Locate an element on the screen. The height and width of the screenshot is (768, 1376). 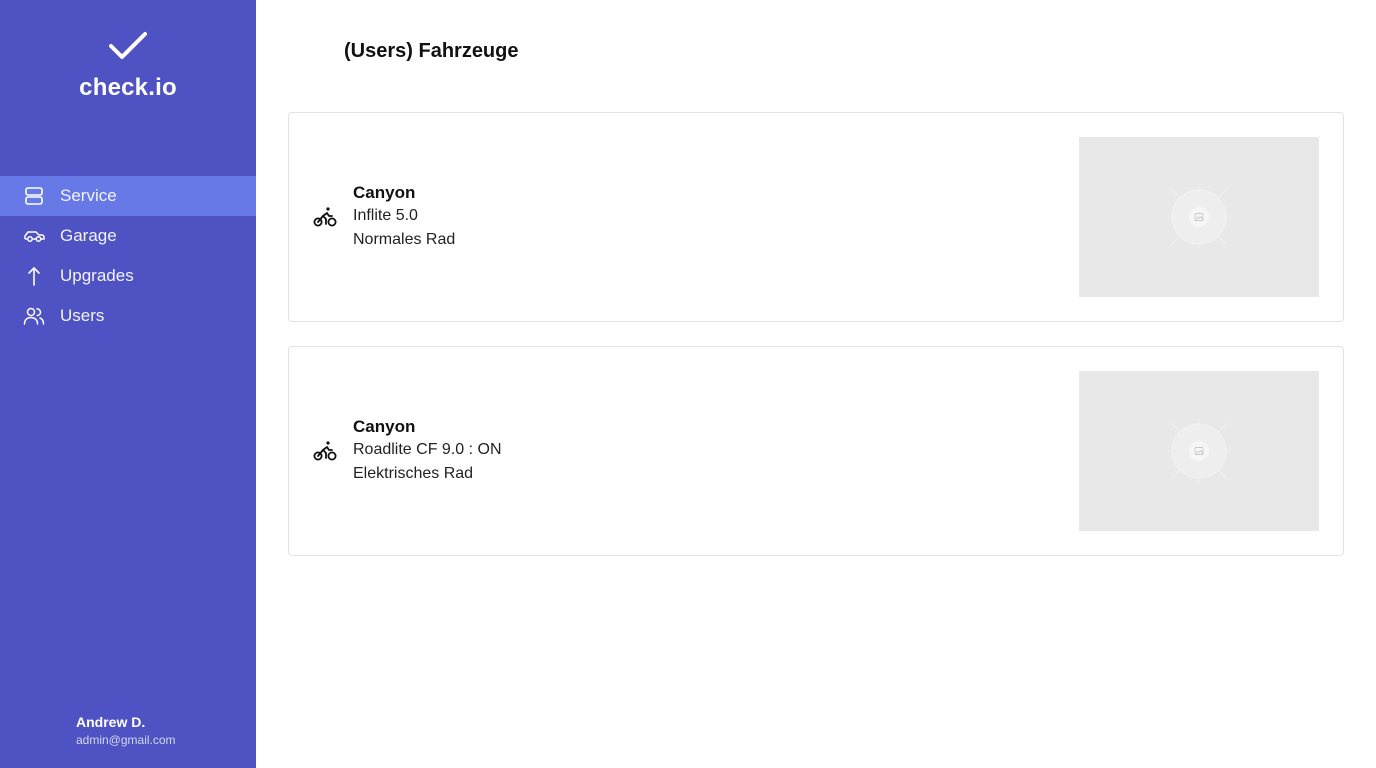
app-name: check.io is located at coordinates (128, 87).